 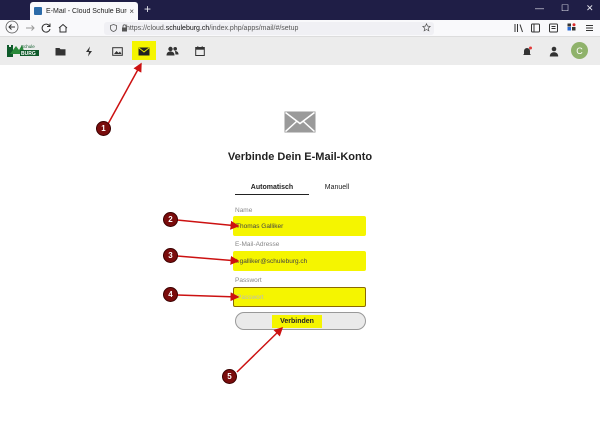 What do you see at coordinates (337, 187) in the screenshot?
I see `tab-manual: Manuell` at bounding box center [337, 187].